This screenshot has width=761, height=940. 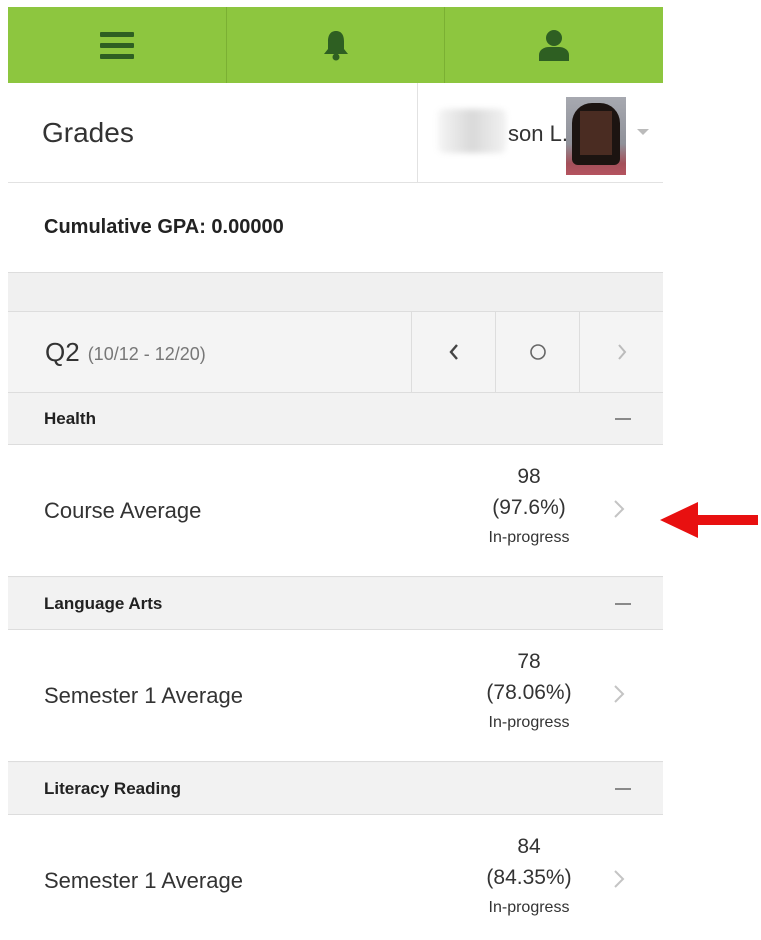 I want to click on section-title: Language Arts, so click(x=103, y=603).